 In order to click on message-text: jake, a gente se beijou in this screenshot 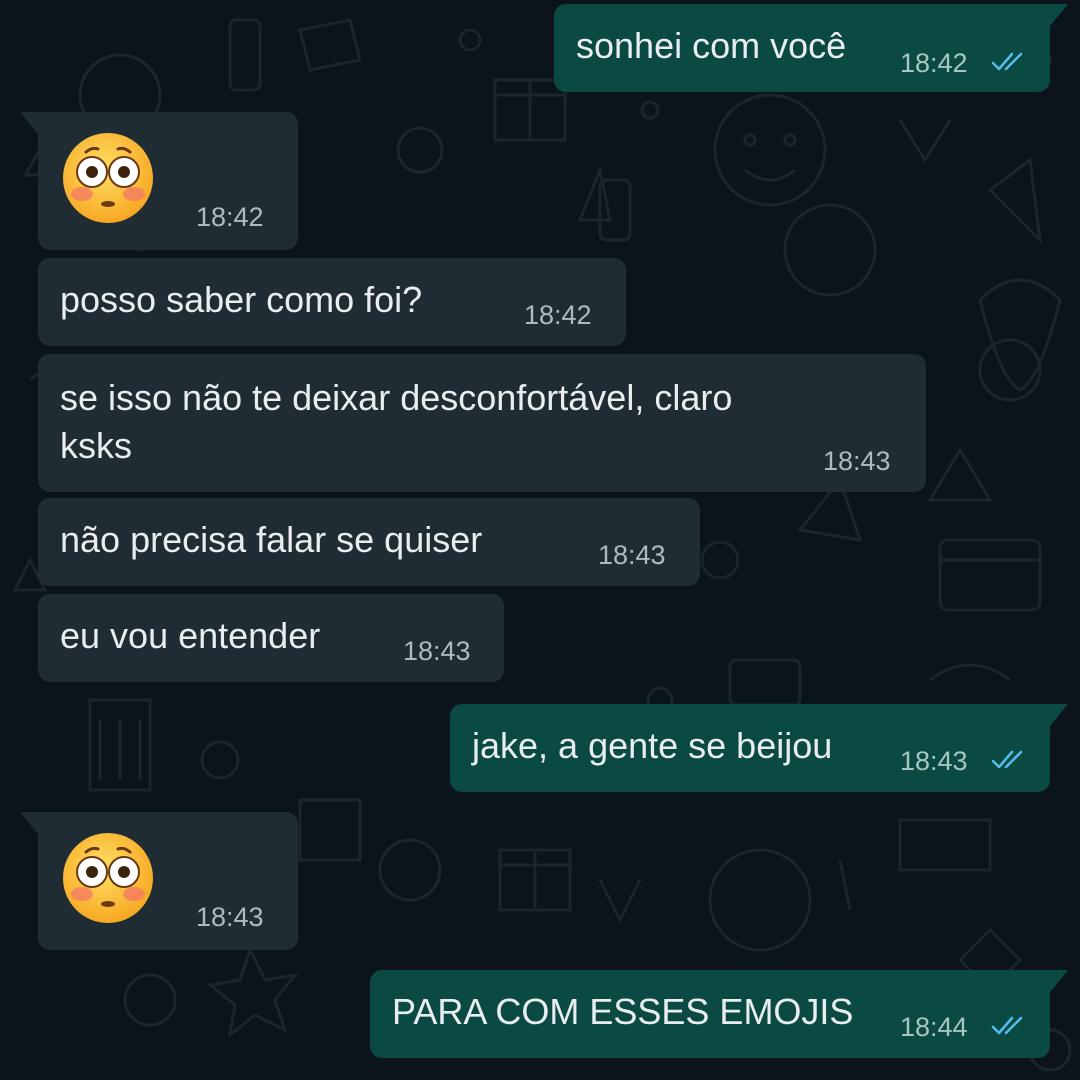, I will do `click(652, 745)`.